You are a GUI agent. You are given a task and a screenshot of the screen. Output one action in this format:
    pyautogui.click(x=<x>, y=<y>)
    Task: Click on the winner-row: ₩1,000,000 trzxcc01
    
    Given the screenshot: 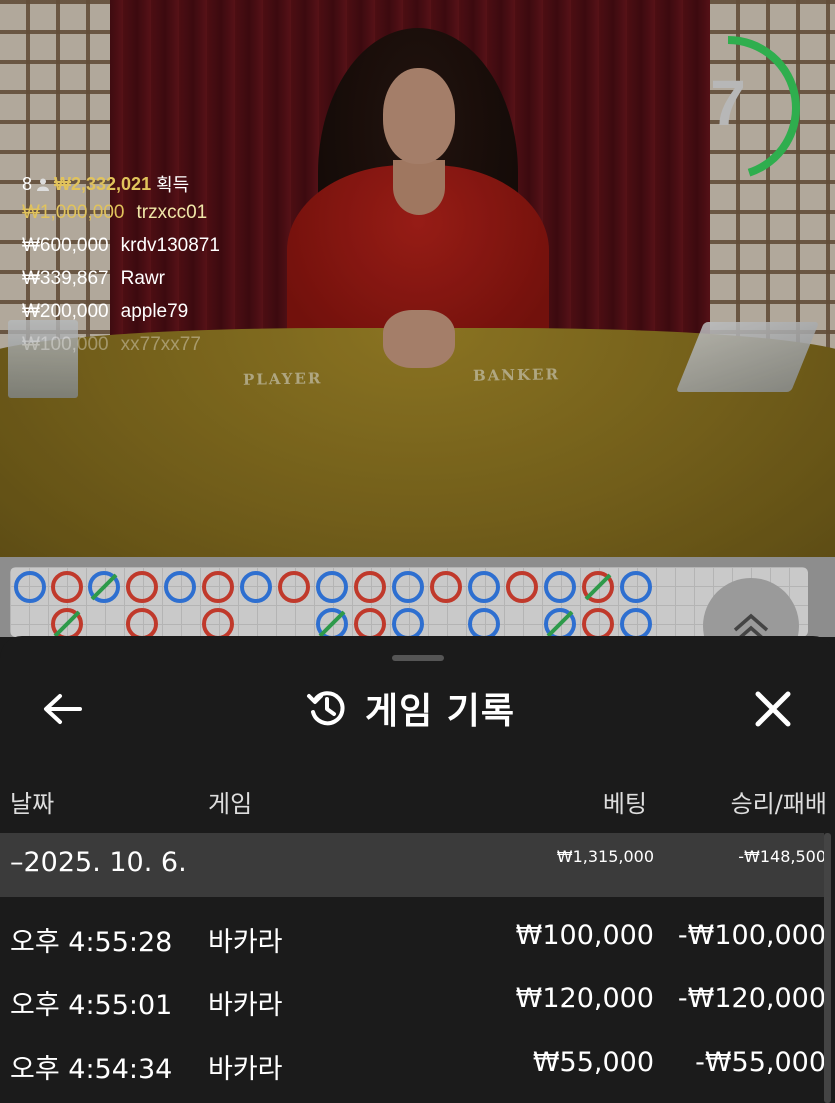 What is the action you would take?
    pyautogui.click(x=115, y=212)
    